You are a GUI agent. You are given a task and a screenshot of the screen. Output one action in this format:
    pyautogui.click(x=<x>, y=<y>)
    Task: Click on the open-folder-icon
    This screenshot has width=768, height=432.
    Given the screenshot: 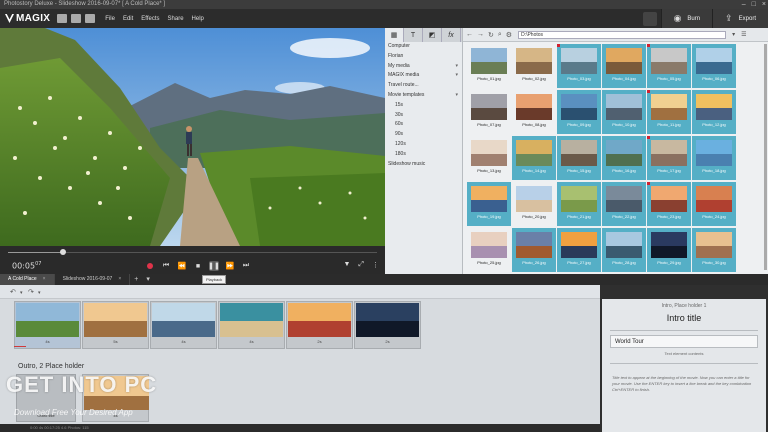 What is the action you would take?
    pyautogui.click(x=76, y=18)
    